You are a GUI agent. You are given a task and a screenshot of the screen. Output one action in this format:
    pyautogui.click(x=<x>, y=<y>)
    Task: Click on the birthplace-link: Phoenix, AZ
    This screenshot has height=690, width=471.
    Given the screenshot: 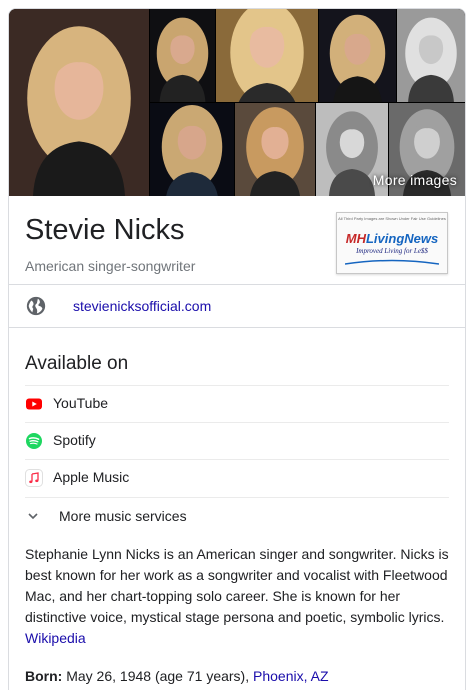 What is the action you would take?
    pyautogui.click(x=291, y=676)
    